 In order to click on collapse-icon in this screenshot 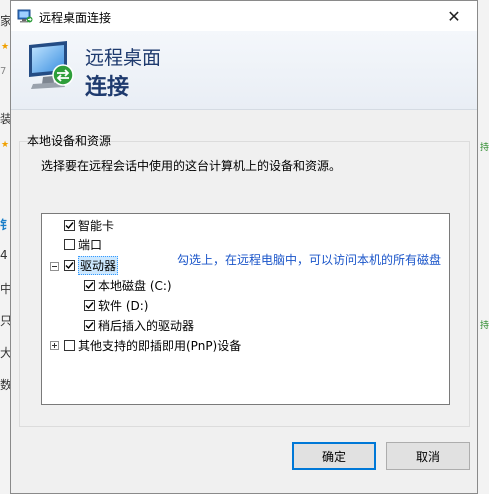, I will do `click(54, 266)`.